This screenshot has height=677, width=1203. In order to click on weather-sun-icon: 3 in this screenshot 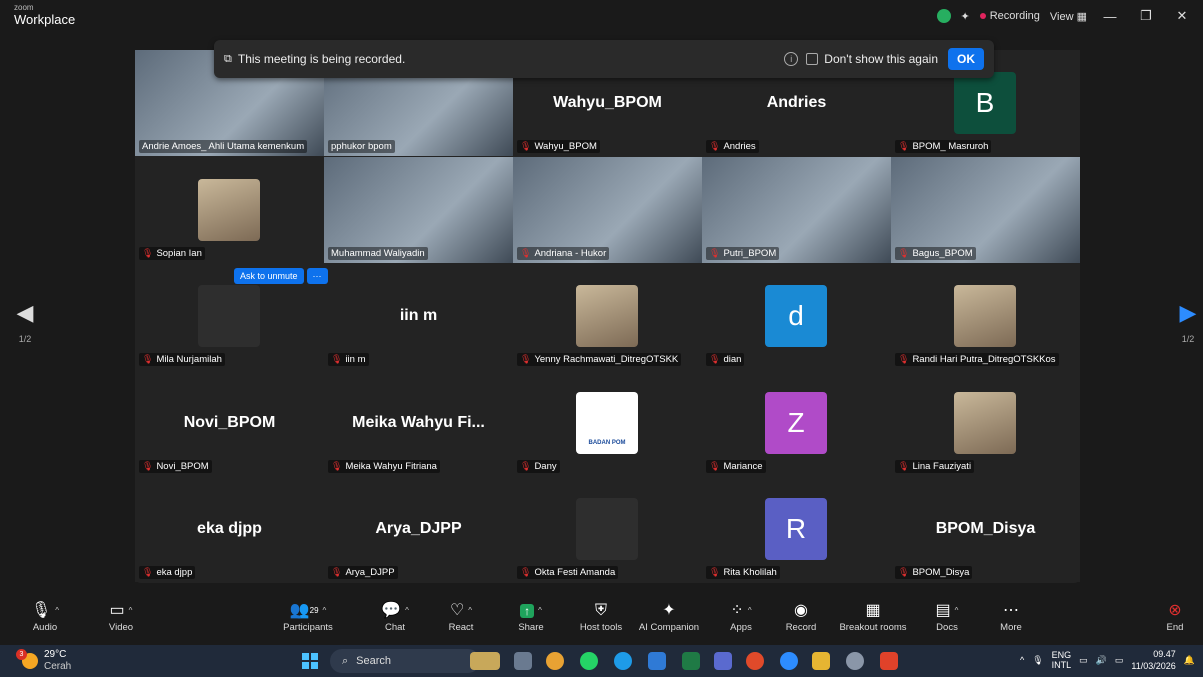, I will do `click(27, 659)`.